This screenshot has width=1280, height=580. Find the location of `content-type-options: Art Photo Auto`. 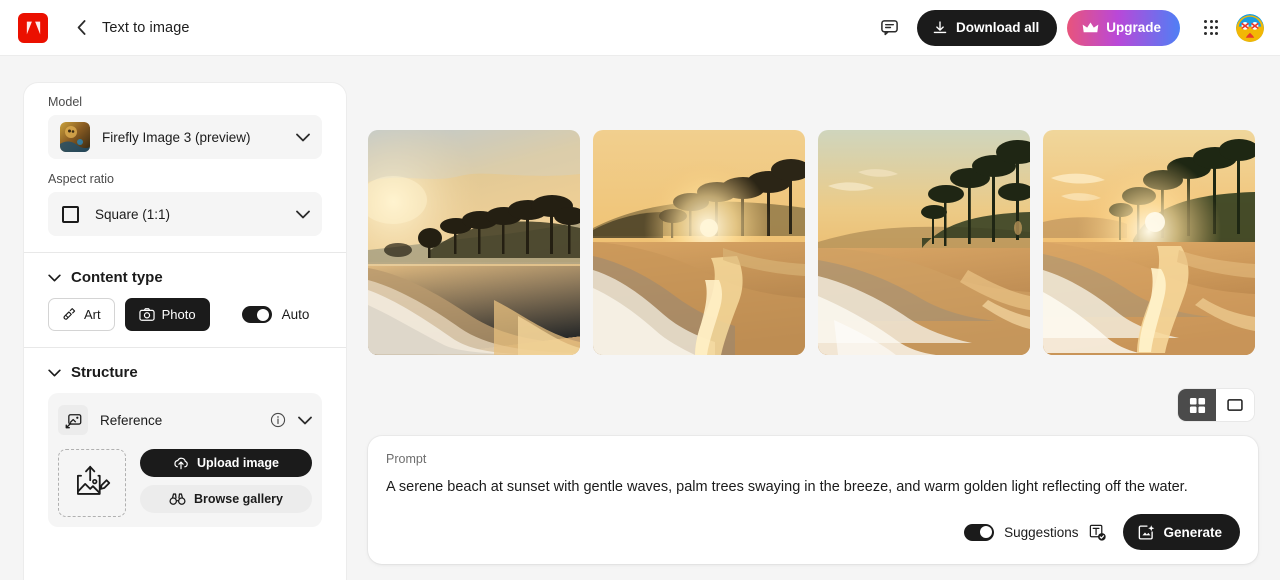

content-type-options: Art Photo Auto is located at coordinates (185, 314).